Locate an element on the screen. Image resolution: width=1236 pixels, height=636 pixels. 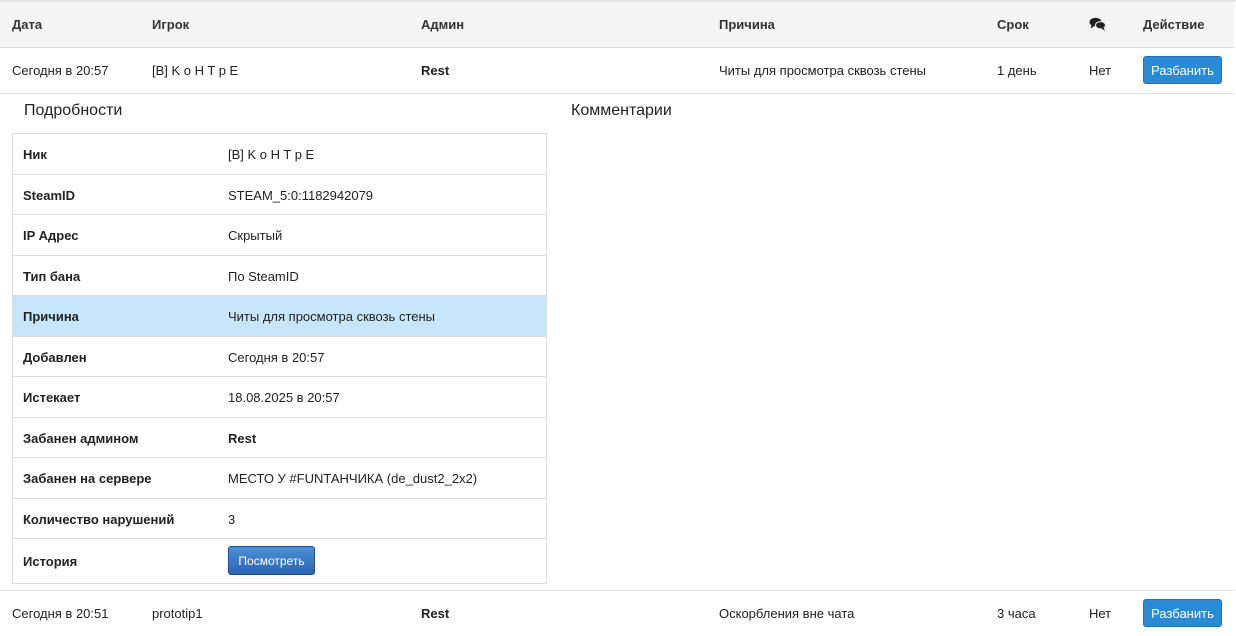
header-date: Дата is located at coordinates (27, 24).